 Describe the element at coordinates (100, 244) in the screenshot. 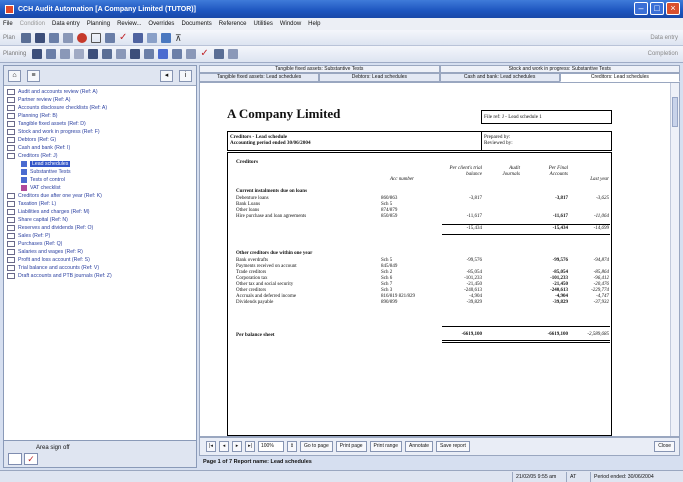

I see `tree-item-purchases: Purchases (Ref: Q)` at that location.